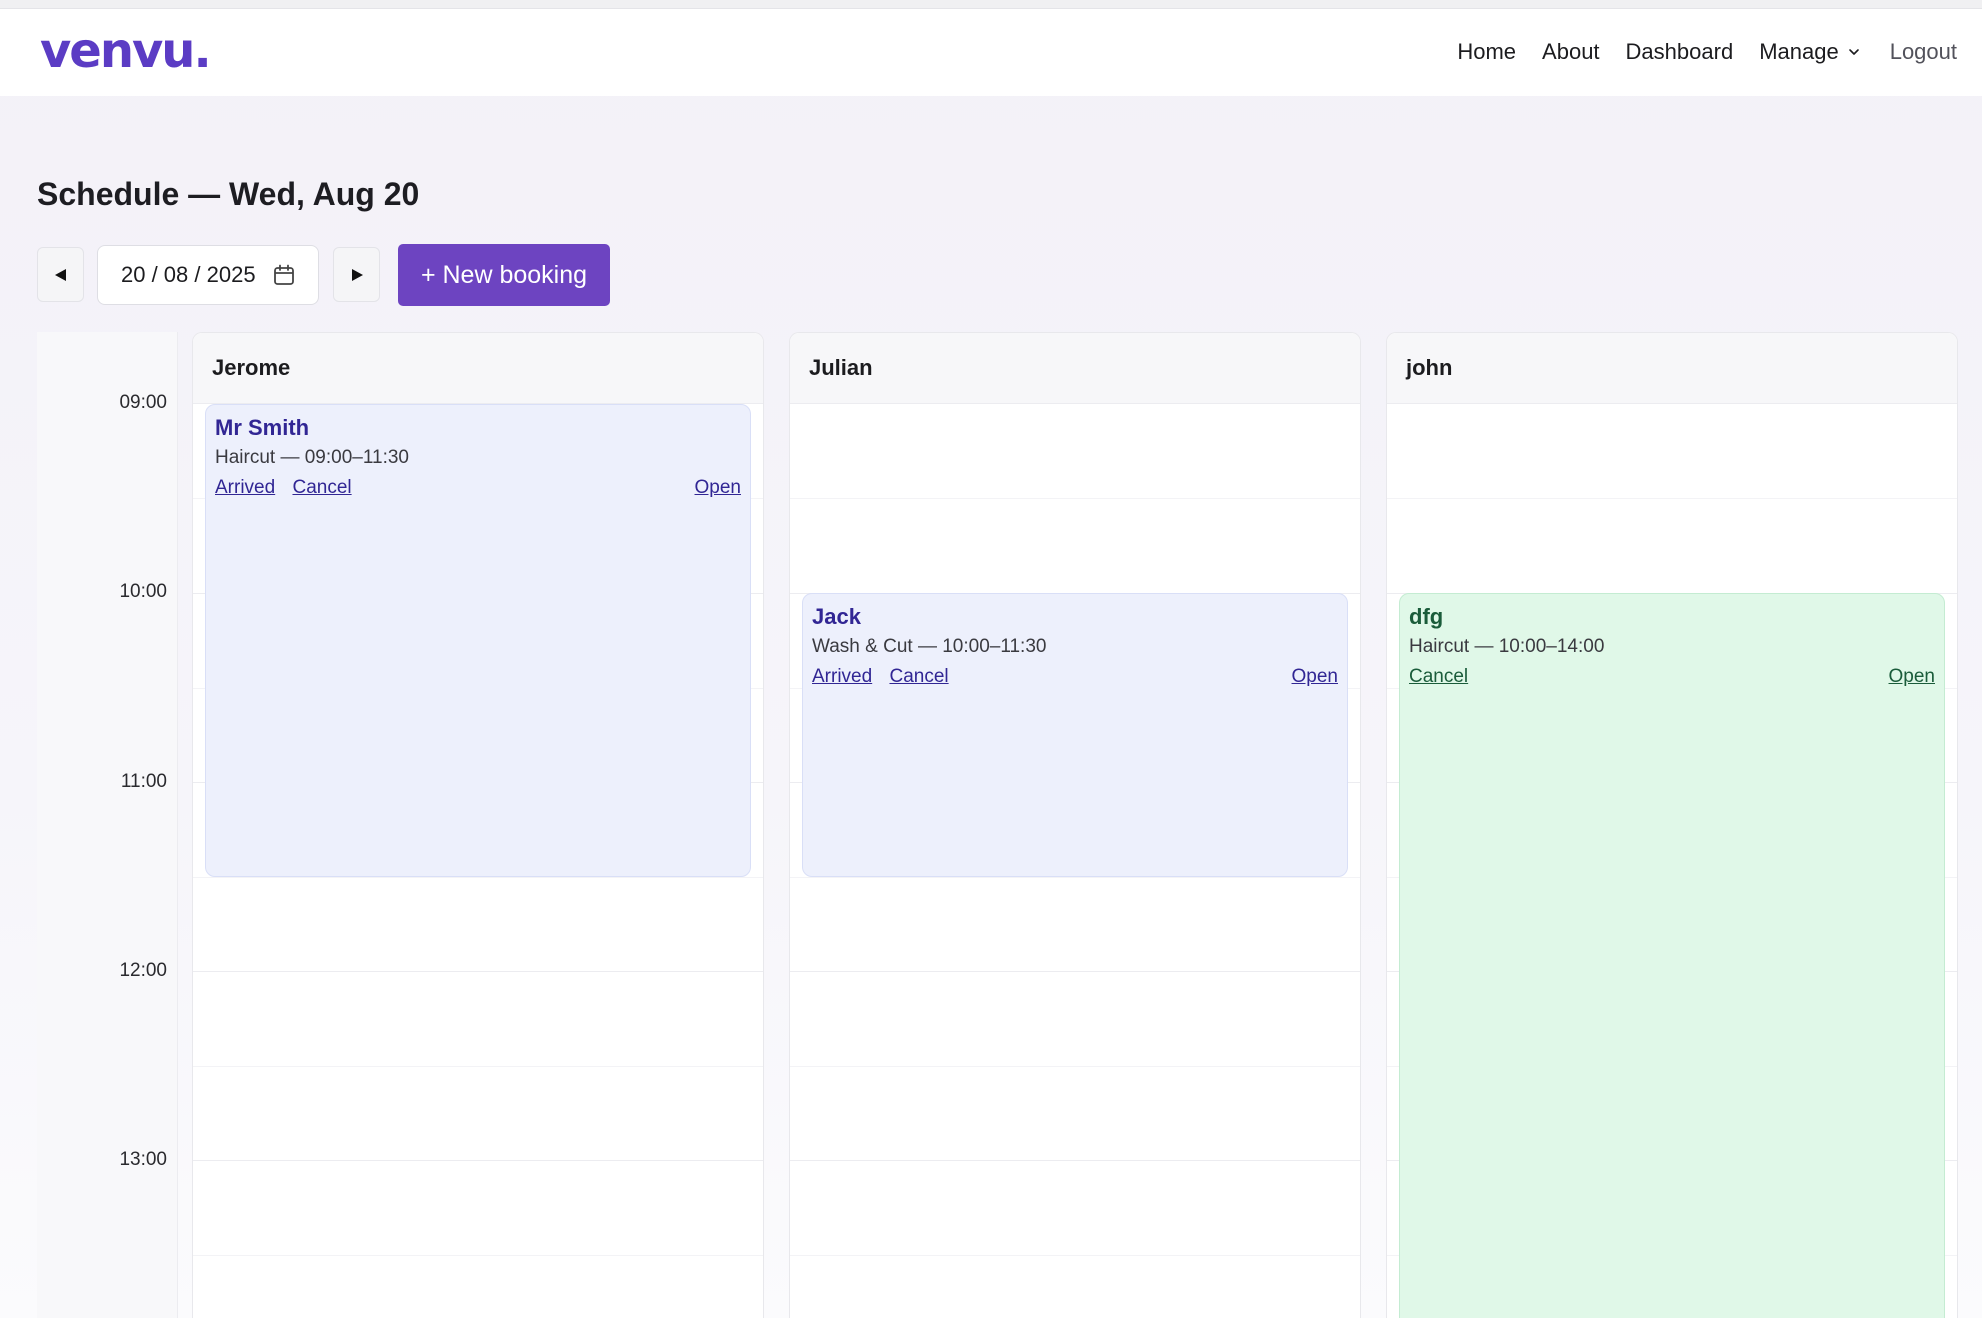  I want to click on booking-service-time: Wash & Cut — 10:00–11:30, so click(929, 646).